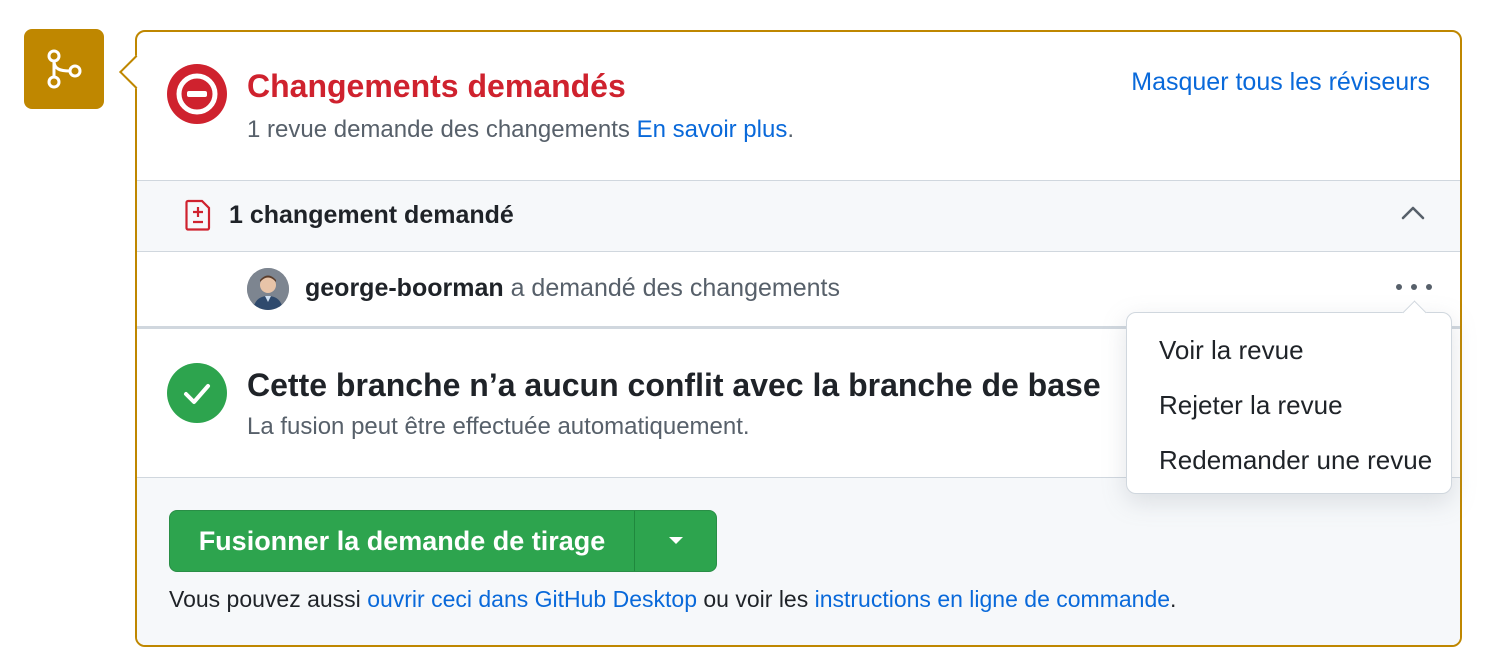 This screenshot has width=1502, height=670. I want to click on kebab-menu-button, so click(1414, 287).